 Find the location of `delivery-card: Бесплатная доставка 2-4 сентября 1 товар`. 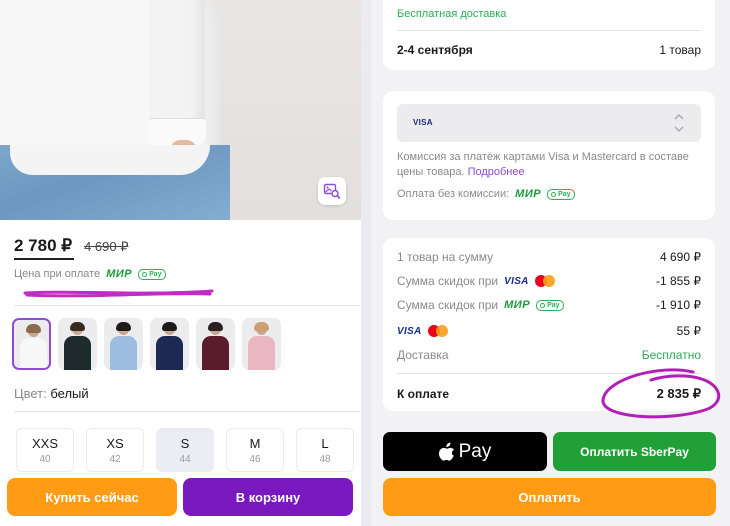

delivery-card: Бесплатная доставка 2-4 сентября 1 товар is located at coordinates (549, 35).